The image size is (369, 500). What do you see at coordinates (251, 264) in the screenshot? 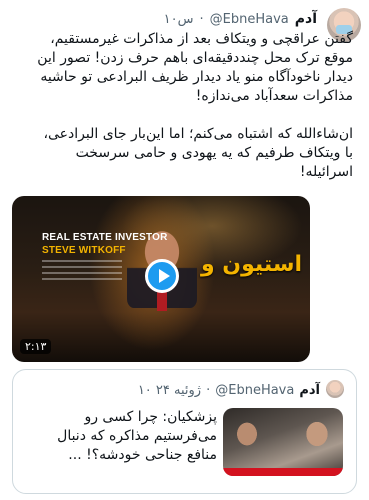
I see `video-overlay-title: استیون و` at bounding box center [251, 264].